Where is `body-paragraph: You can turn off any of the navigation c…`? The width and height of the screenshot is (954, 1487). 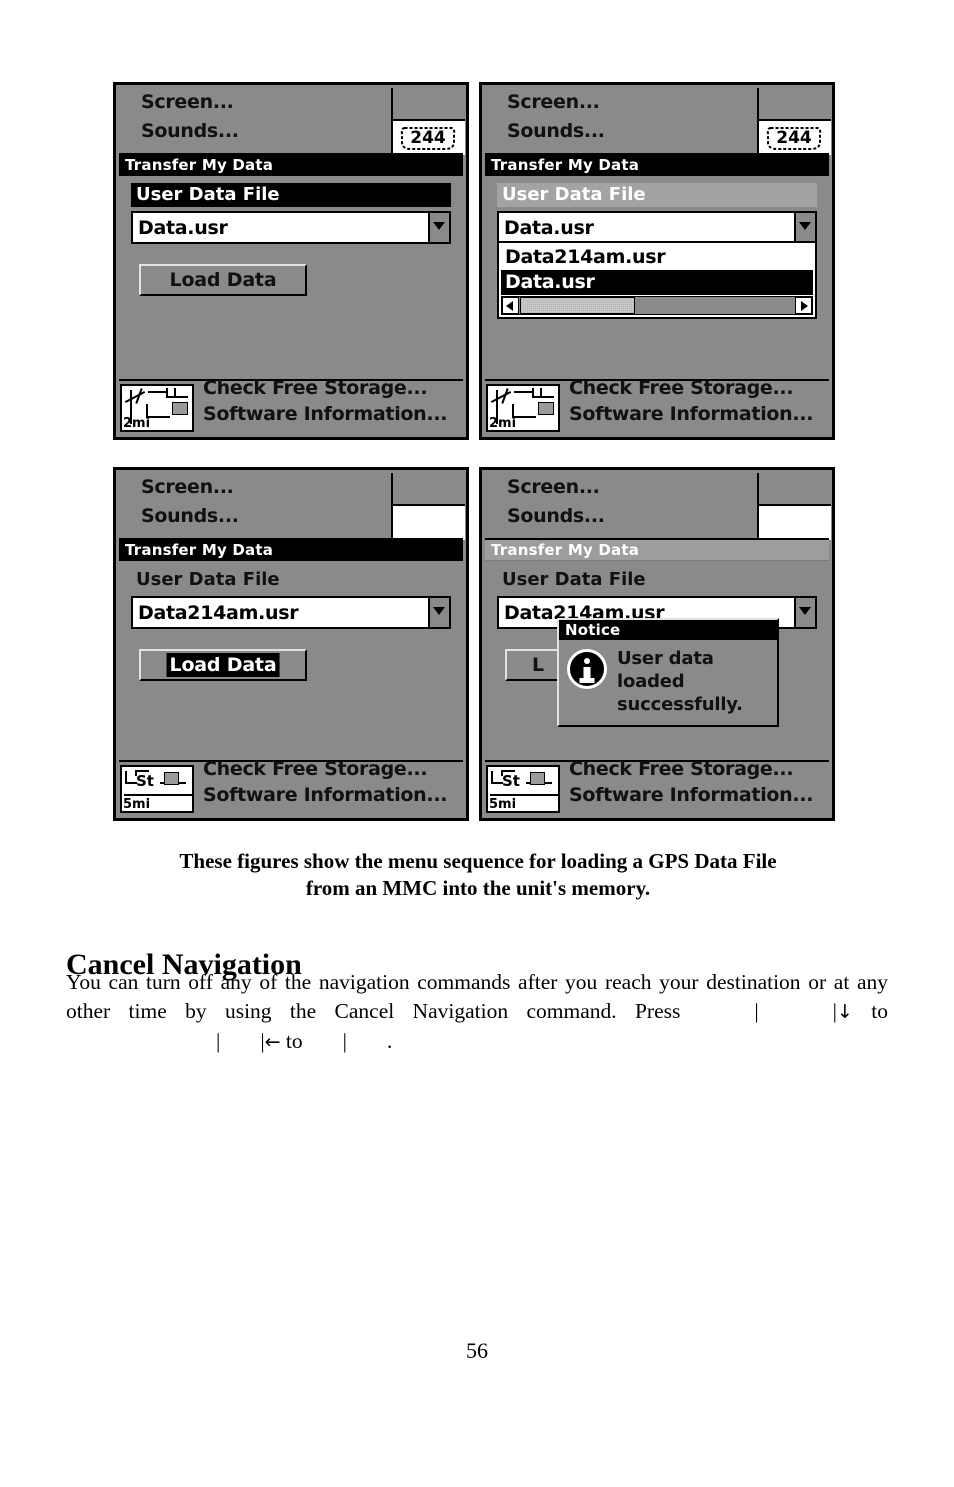 body-paragraph: You can turn off any of the navigation c… is located at coordinates (477, 1012).